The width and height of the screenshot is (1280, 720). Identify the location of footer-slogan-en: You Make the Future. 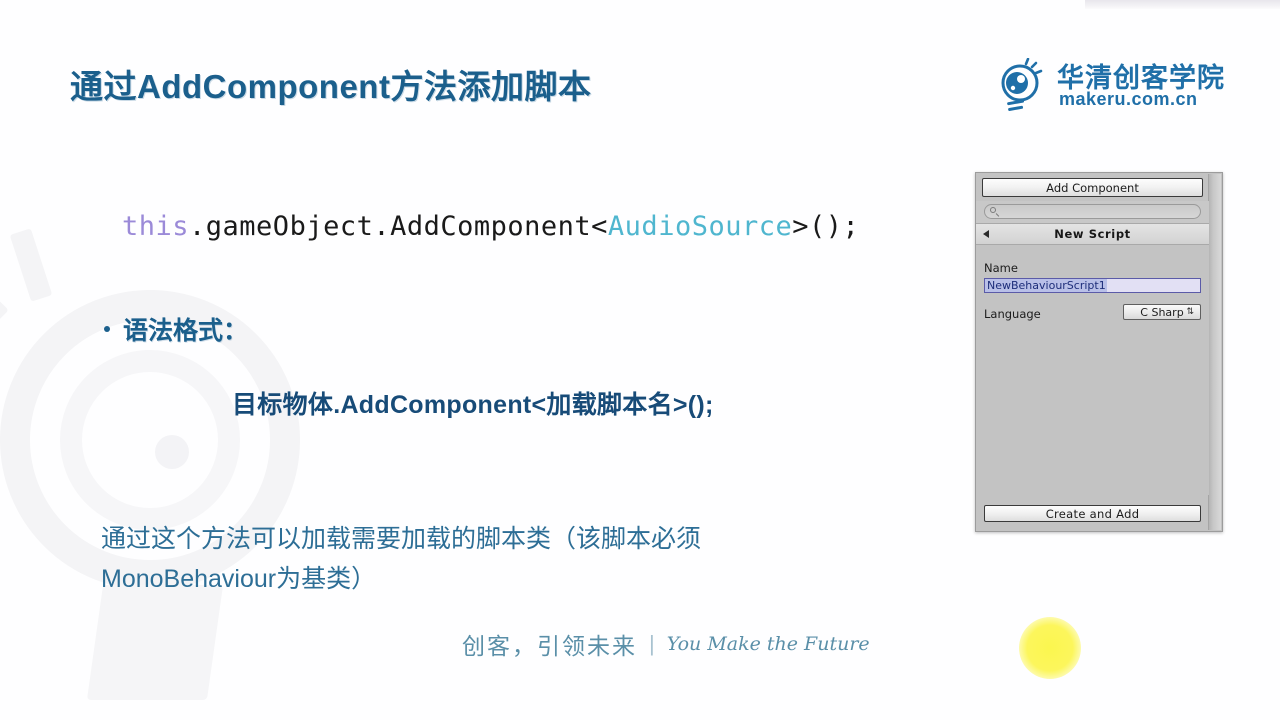
(768, 644).